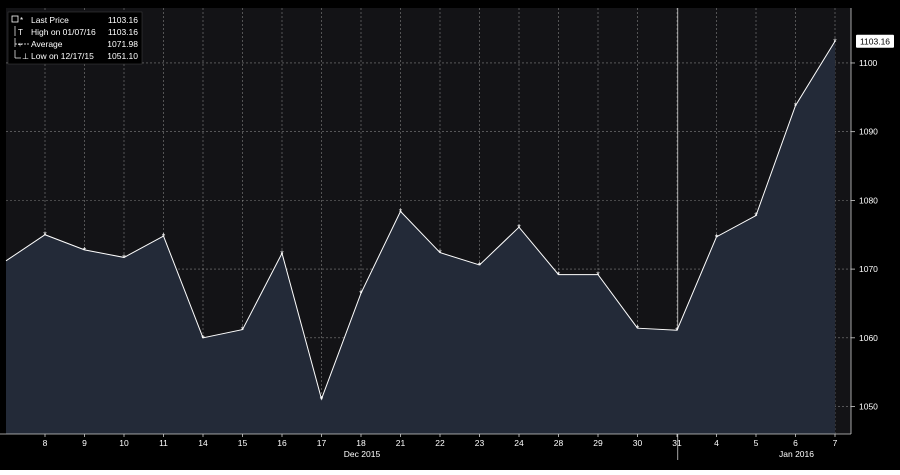 This screenshot has height=475, width=900. I want to click on x-tick-label: 23, so click(480, 443).